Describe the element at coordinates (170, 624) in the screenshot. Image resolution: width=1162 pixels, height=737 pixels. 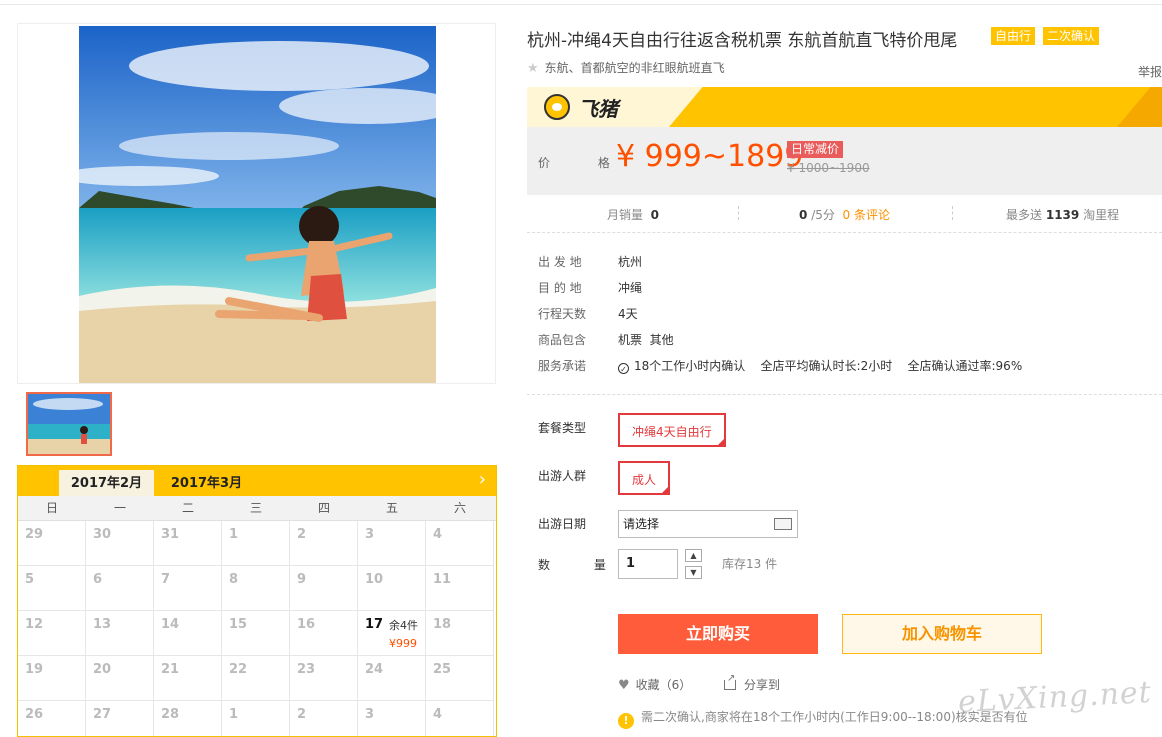
I see `calendar-day-number: 14` at that location.